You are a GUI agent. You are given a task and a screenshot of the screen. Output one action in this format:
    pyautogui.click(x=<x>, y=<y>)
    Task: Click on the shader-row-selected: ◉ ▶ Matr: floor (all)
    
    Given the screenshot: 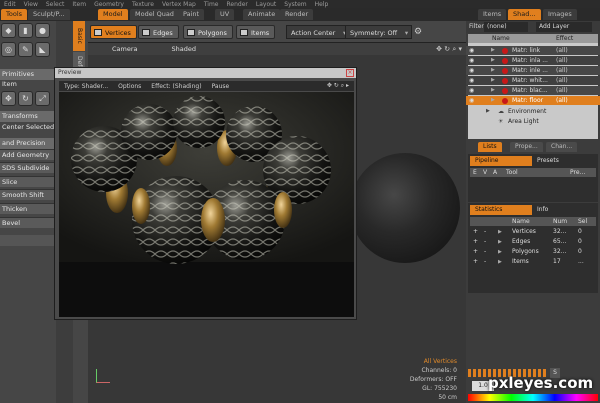 What is the action you would take?
    pyautogui.click(x=533, y=100)
    